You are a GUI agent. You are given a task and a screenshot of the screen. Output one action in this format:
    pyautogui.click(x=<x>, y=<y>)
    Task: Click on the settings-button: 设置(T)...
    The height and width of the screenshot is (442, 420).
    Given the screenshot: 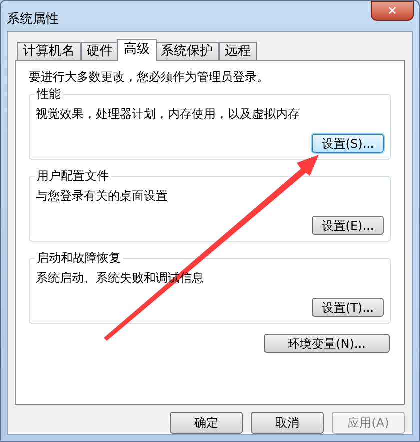 What is the action you would take?
    pyautogui.click(x=348, y=307)
    